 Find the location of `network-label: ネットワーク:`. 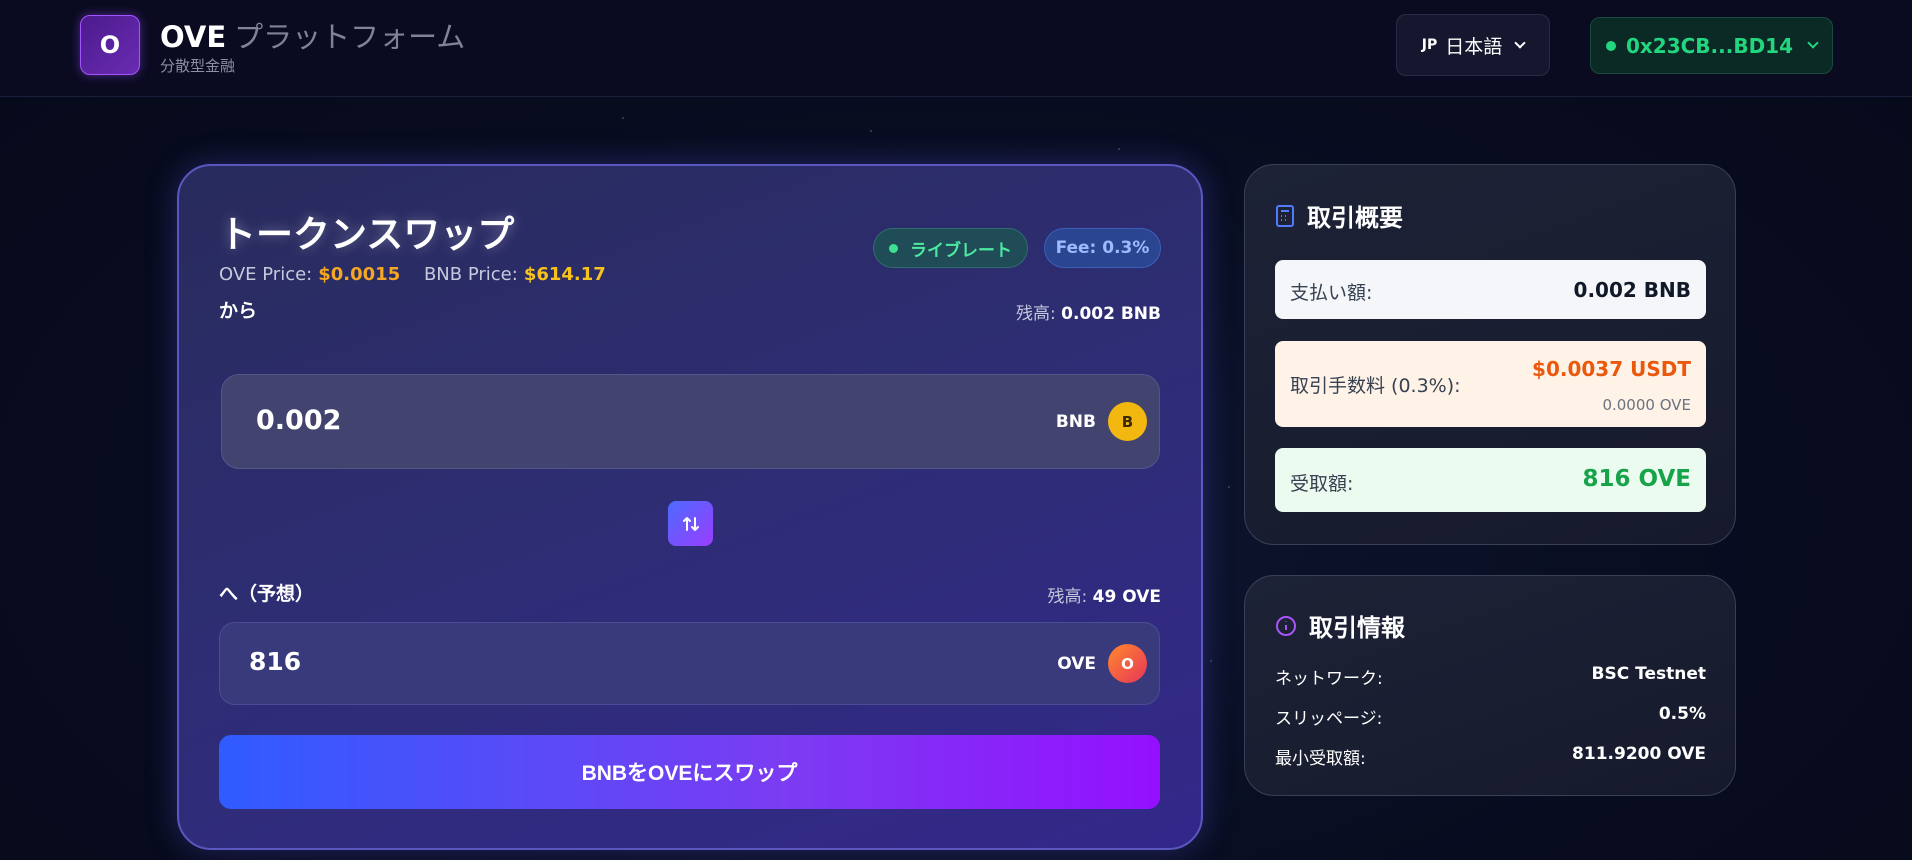

network-label: ネットワーク: is located at coordinates (1329, 679).